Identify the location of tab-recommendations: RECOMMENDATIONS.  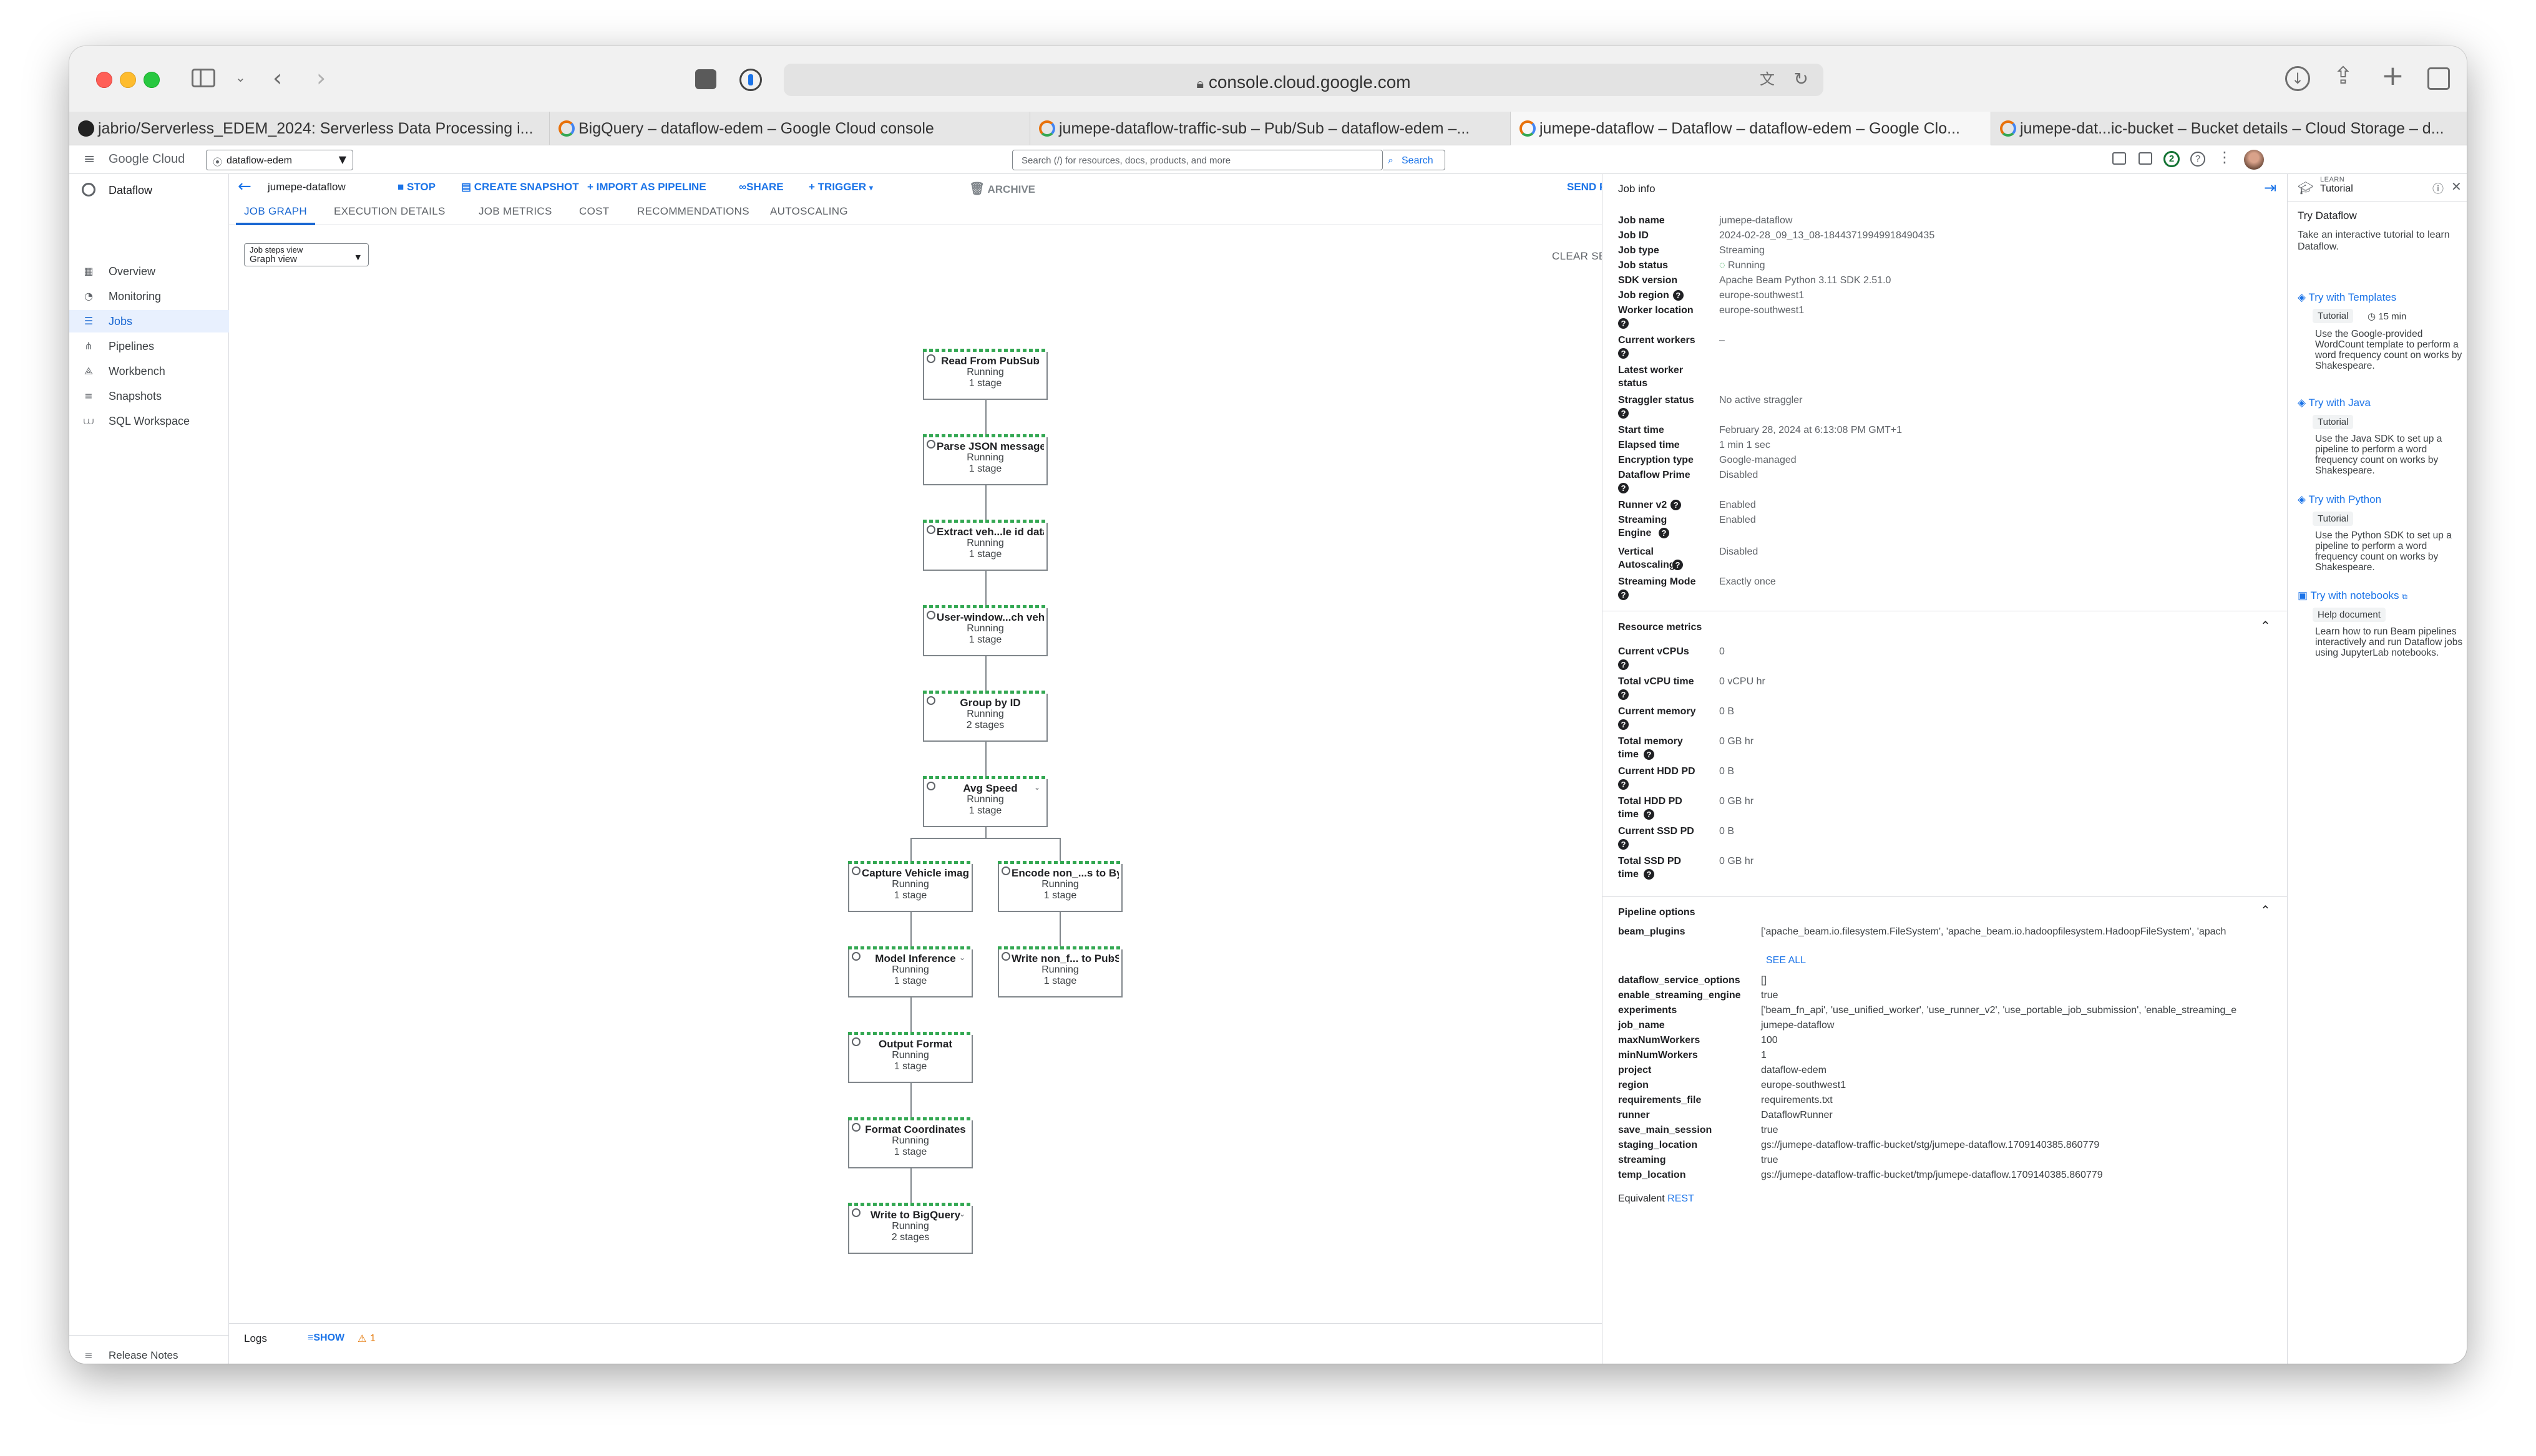
(693, 211).